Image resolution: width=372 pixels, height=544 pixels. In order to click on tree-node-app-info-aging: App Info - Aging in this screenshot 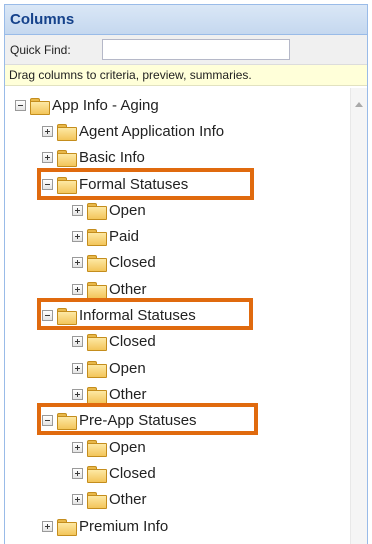, I will do `click(87, 105)`.